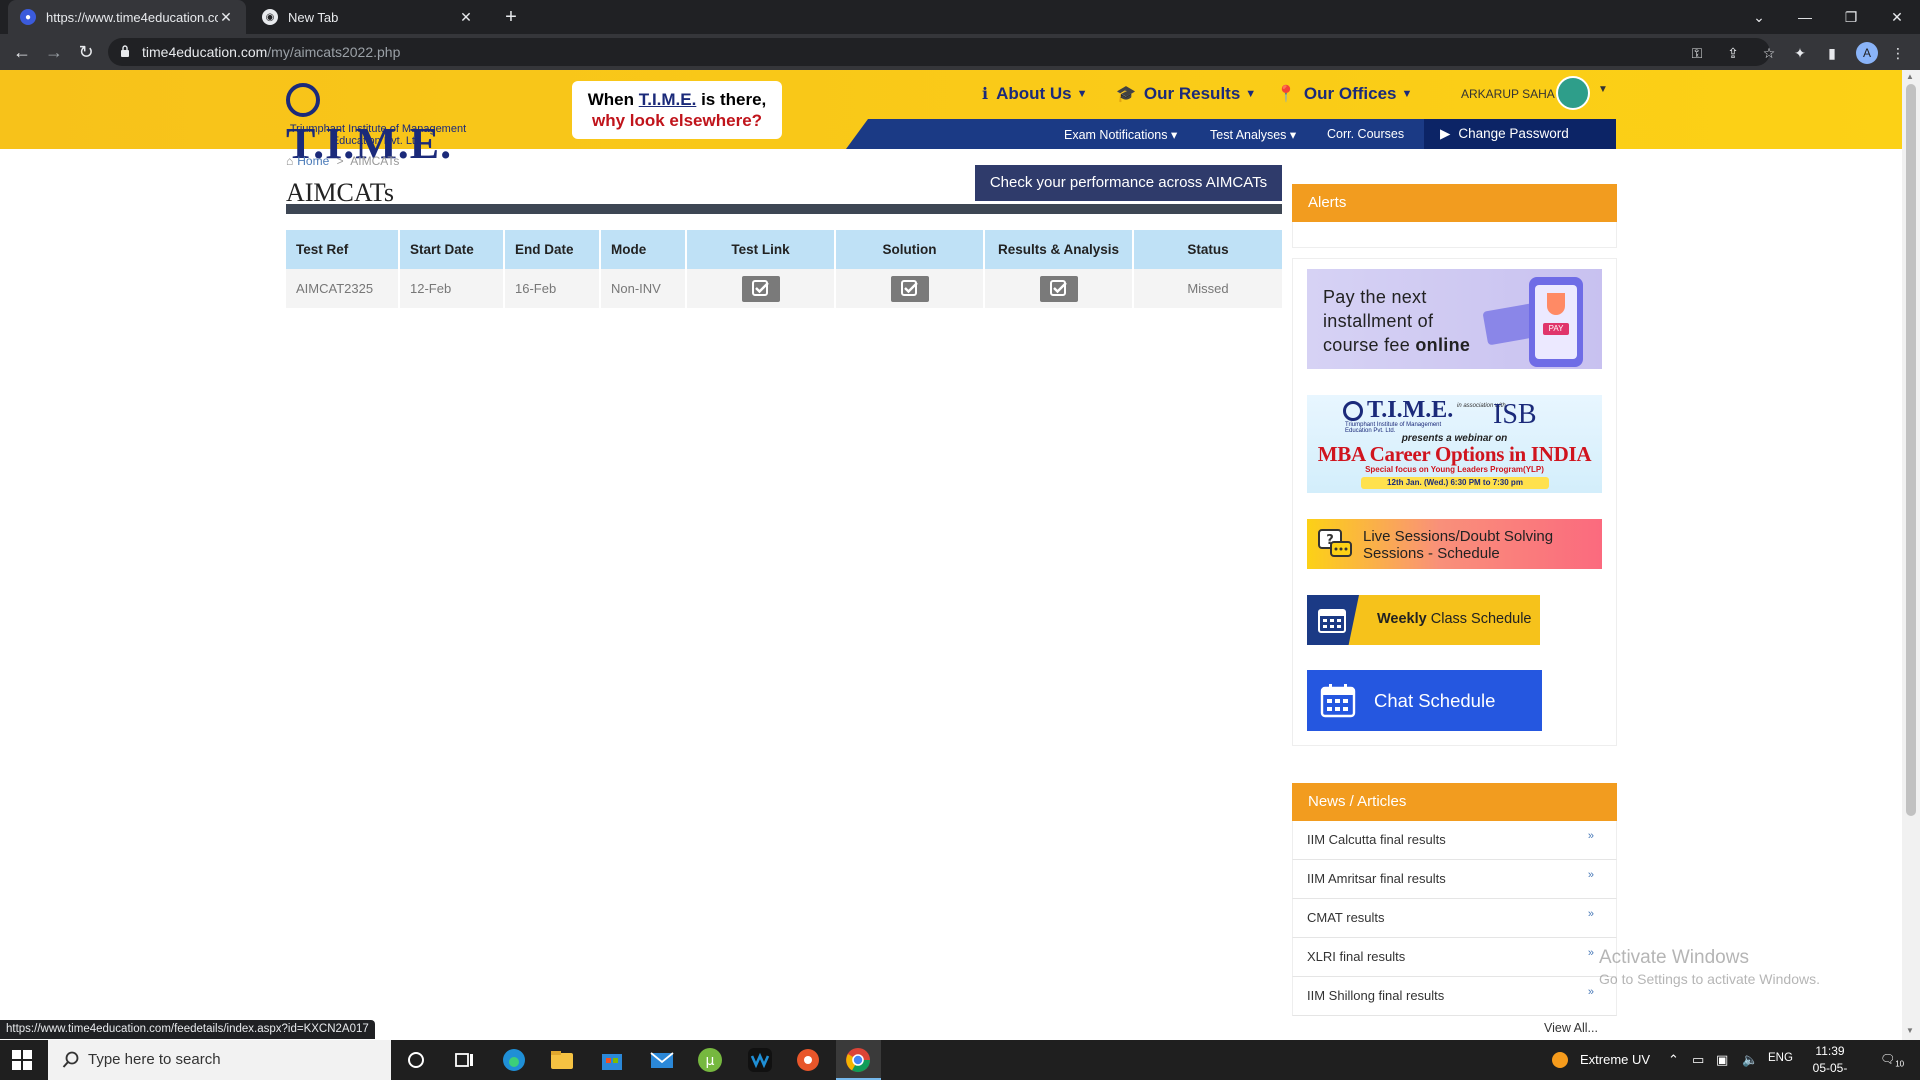 The width and height of the screenshot is (1920, 1080). I want to click on webex-icon, so click(760, 1060).